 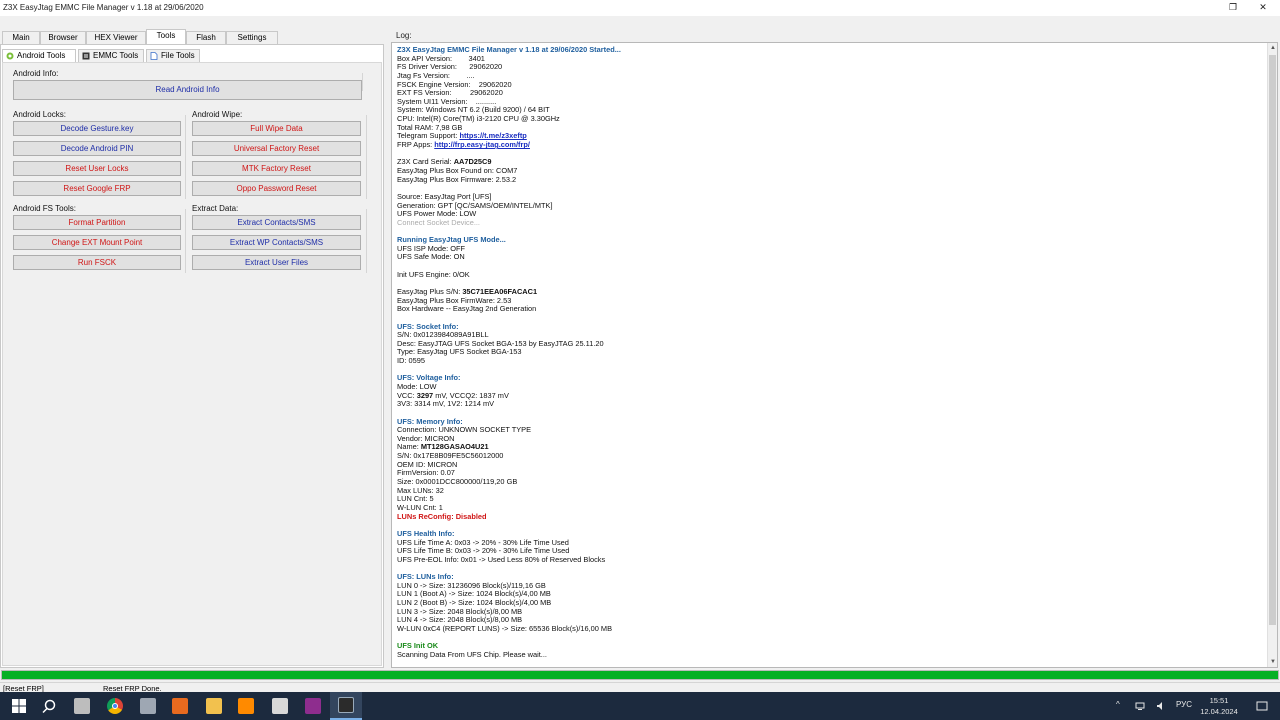 What do you see at coordinates (276, 148) in the screenshot?
I see `universal-factory-reset-button: Universal Factory Reset` at bounding box center [276, 148].